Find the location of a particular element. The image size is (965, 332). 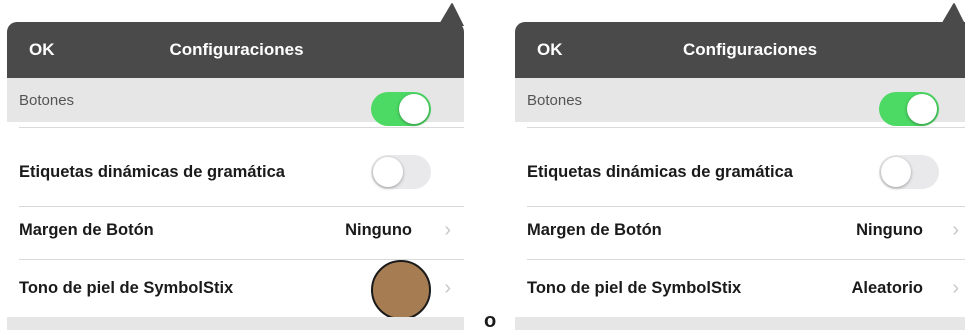

skin-tone-value: Aleatorio is located at coordinates (887, 288).